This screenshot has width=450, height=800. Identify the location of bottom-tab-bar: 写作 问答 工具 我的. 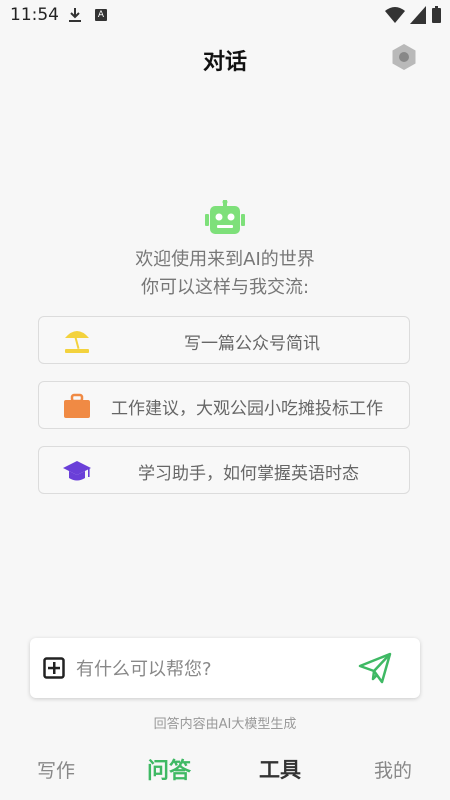
(225, 770).